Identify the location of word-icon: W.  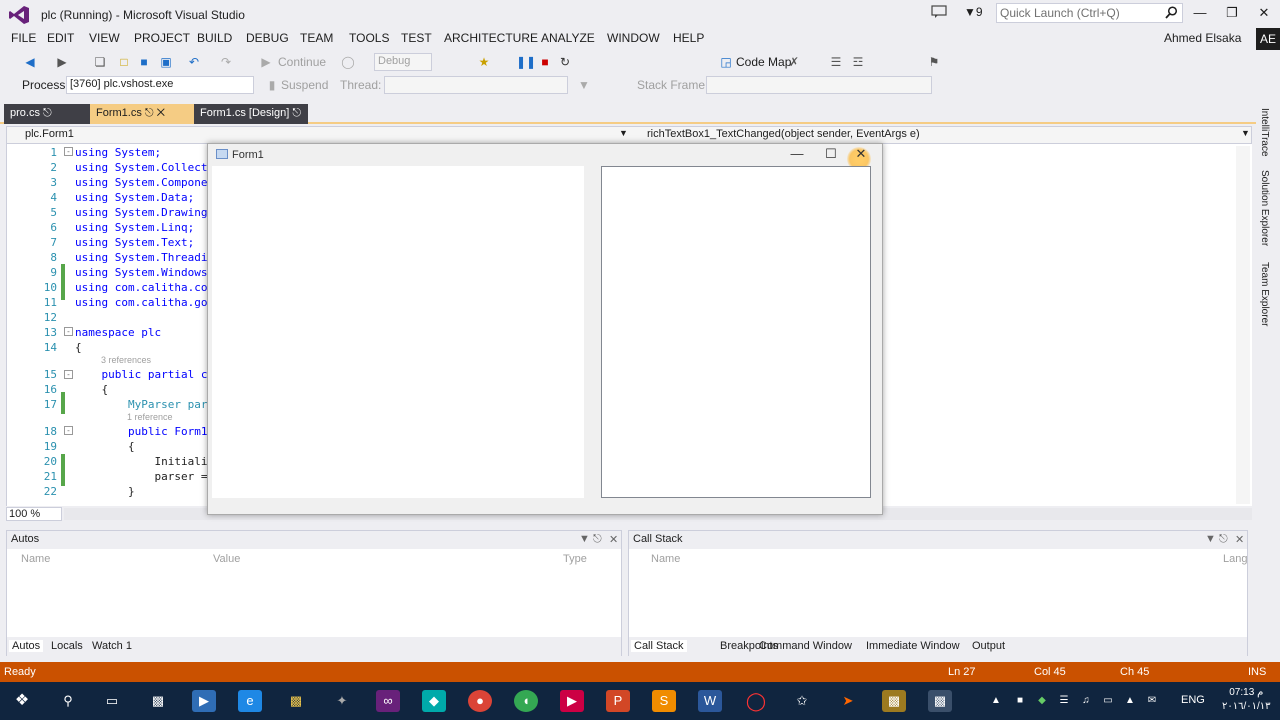
(710, 701).